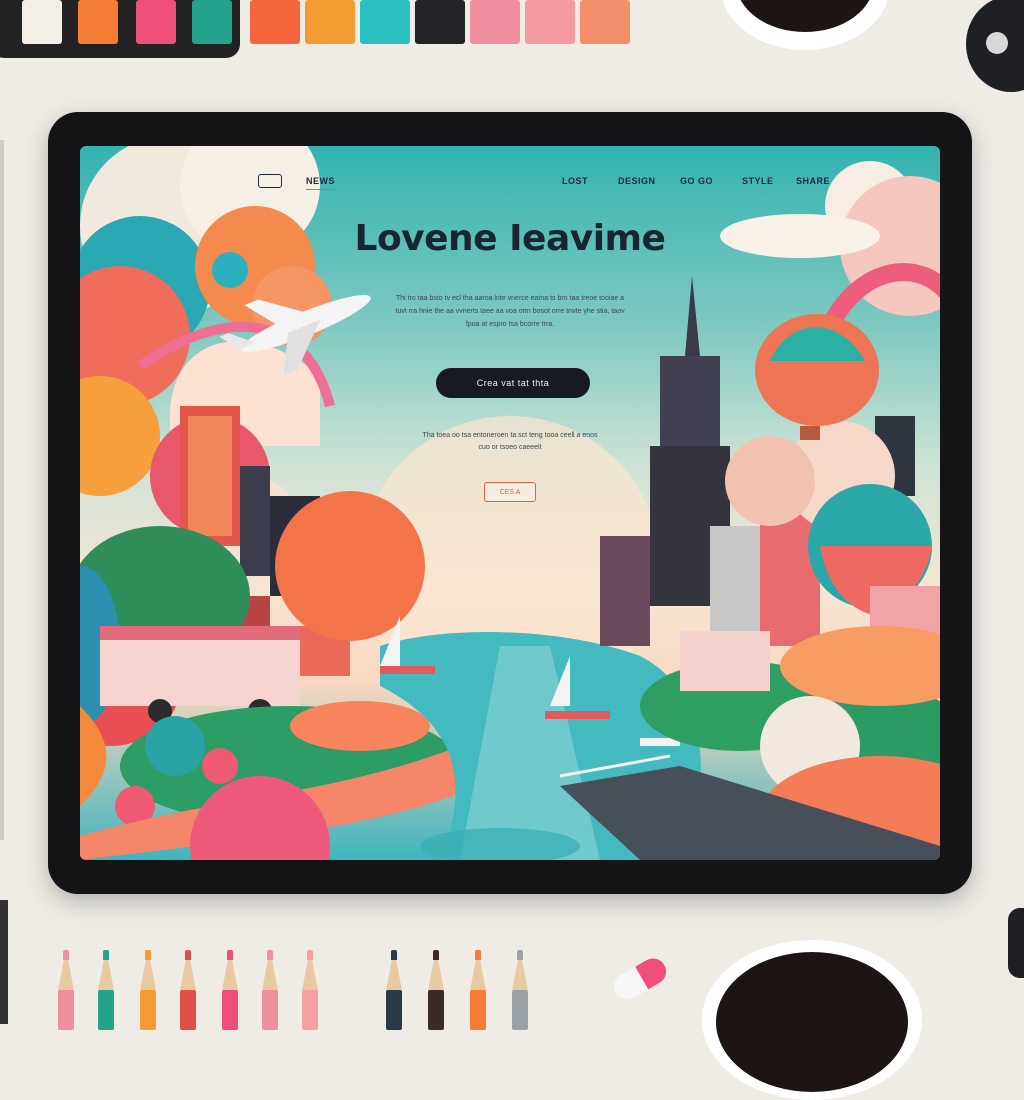 This screenshot has height=1100, width=1024. Describe the element at coordinates (995, 46) in the screenshot. I see `round-device` at that location.